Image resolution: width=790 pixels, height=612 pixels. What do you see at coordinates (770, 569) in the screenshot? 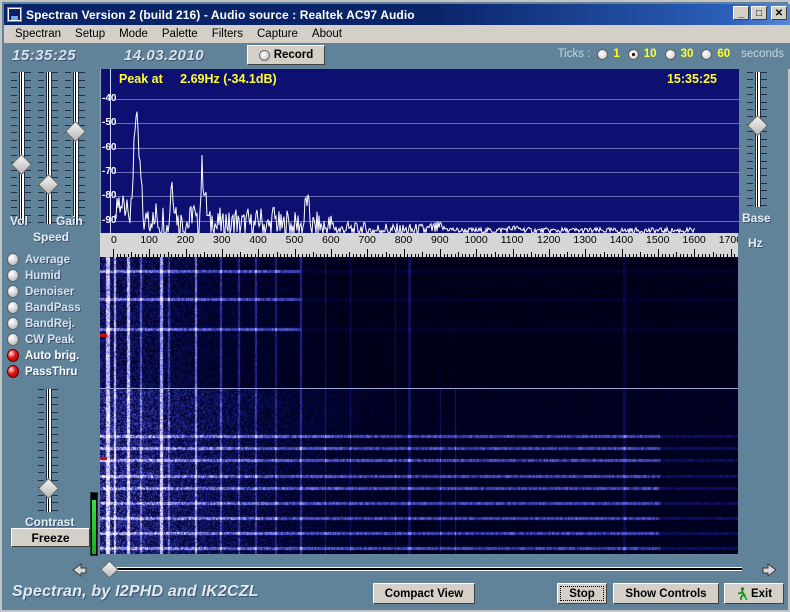
I see `pan-right-icon` at bounding box center [770, 569].